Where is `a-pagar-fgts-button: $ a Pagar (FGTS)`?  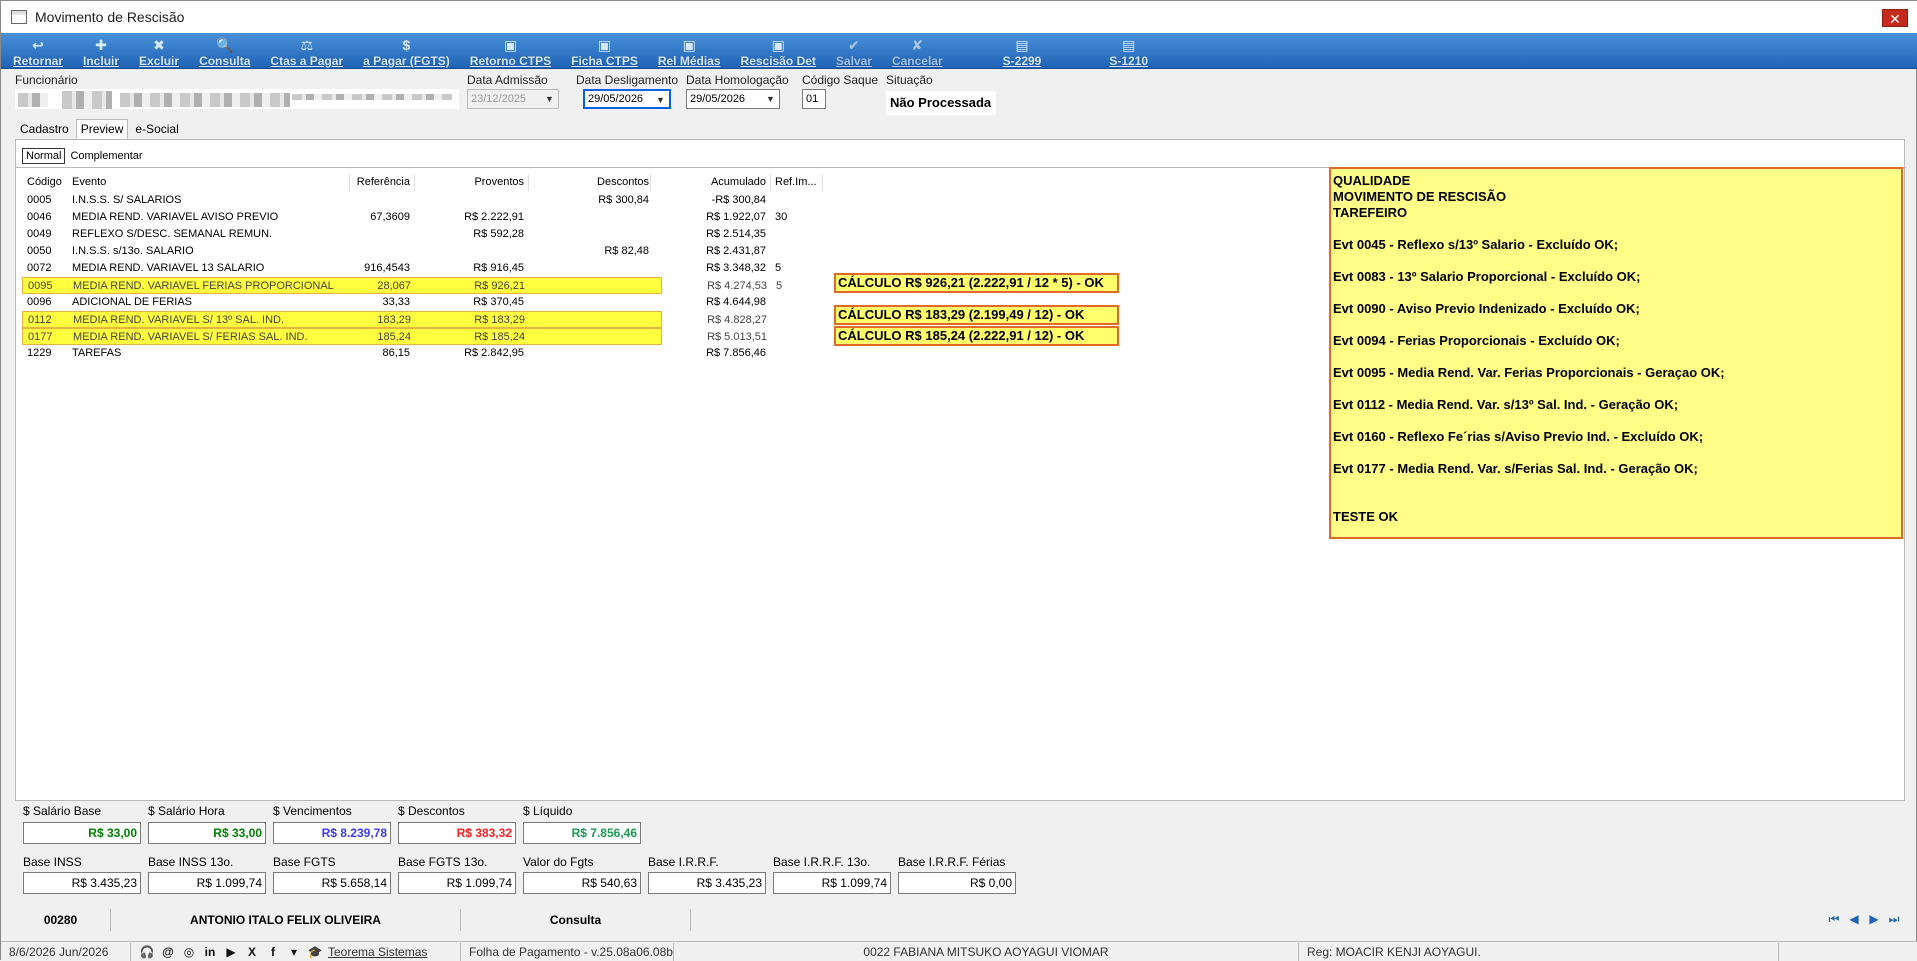 a-pagar-fgts-button: $ a Pagar (FGTS) is located at coordinates (406, 51).